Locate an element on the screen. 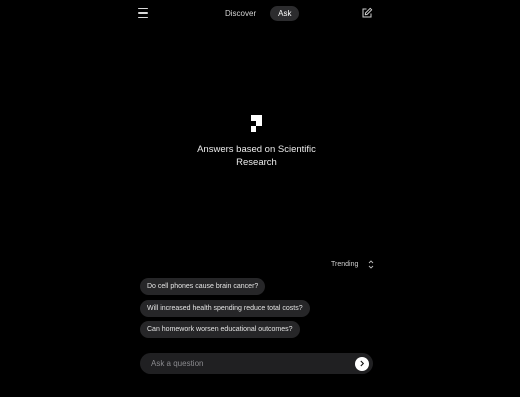 The width and height of the screenshot is (520, 397). tab-discover: Discover is located at coordinates (240, 13).